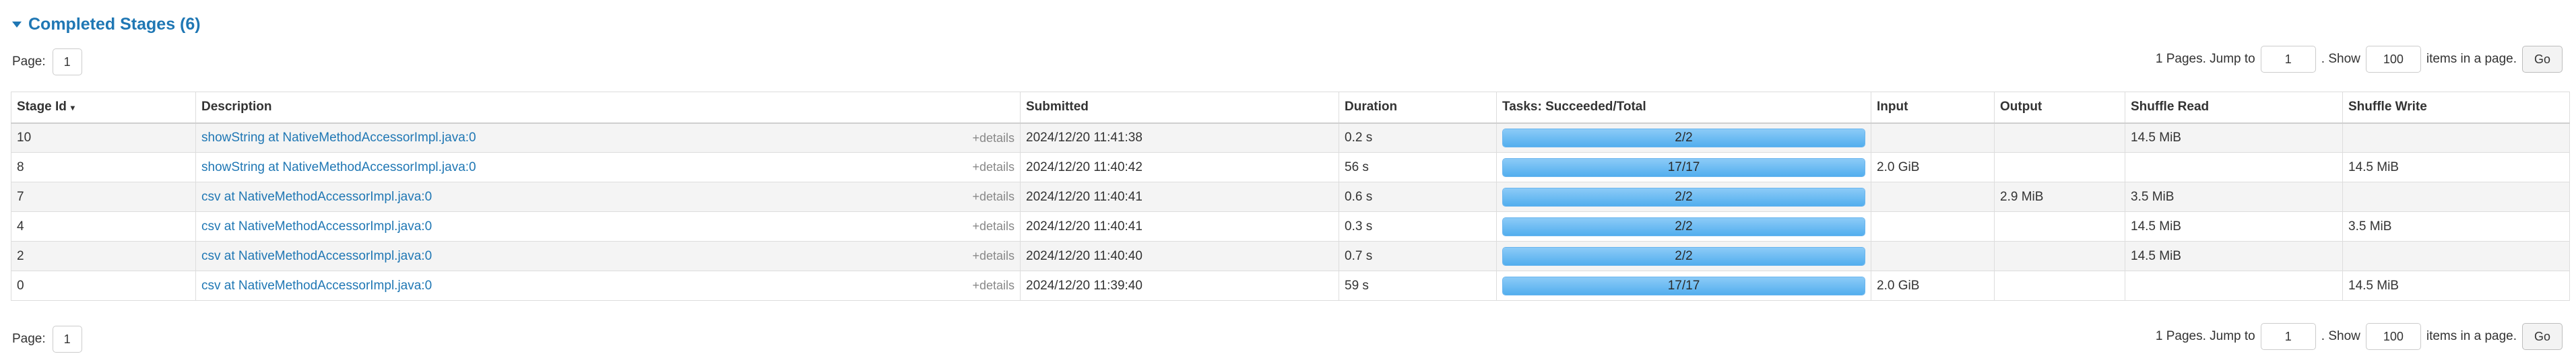  I want to click on header-tasks: Tasks: Succeeded/Total, so click(1684, 108).